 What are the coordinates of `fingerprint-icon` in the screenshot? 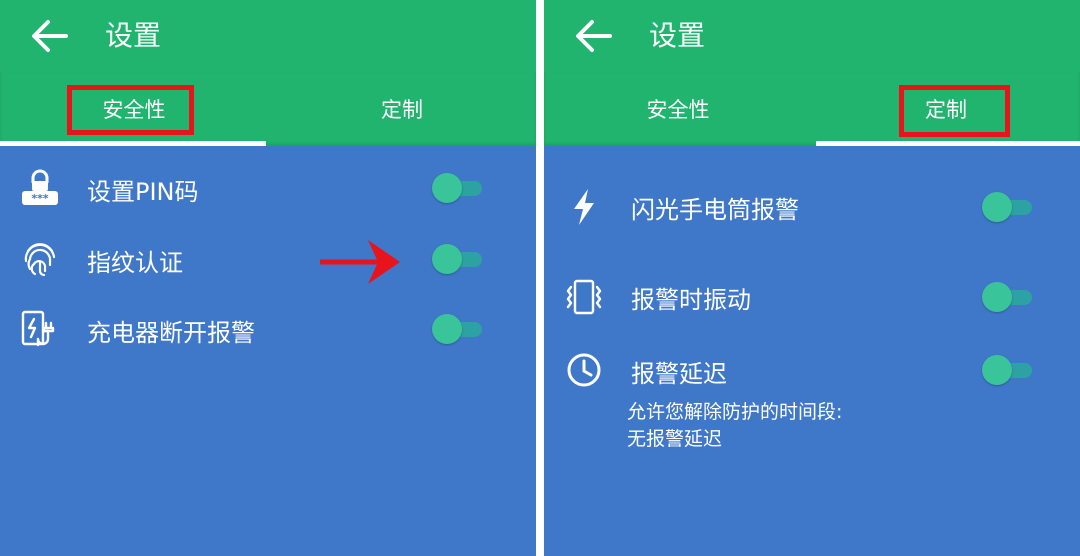 It's located at (40, 260).